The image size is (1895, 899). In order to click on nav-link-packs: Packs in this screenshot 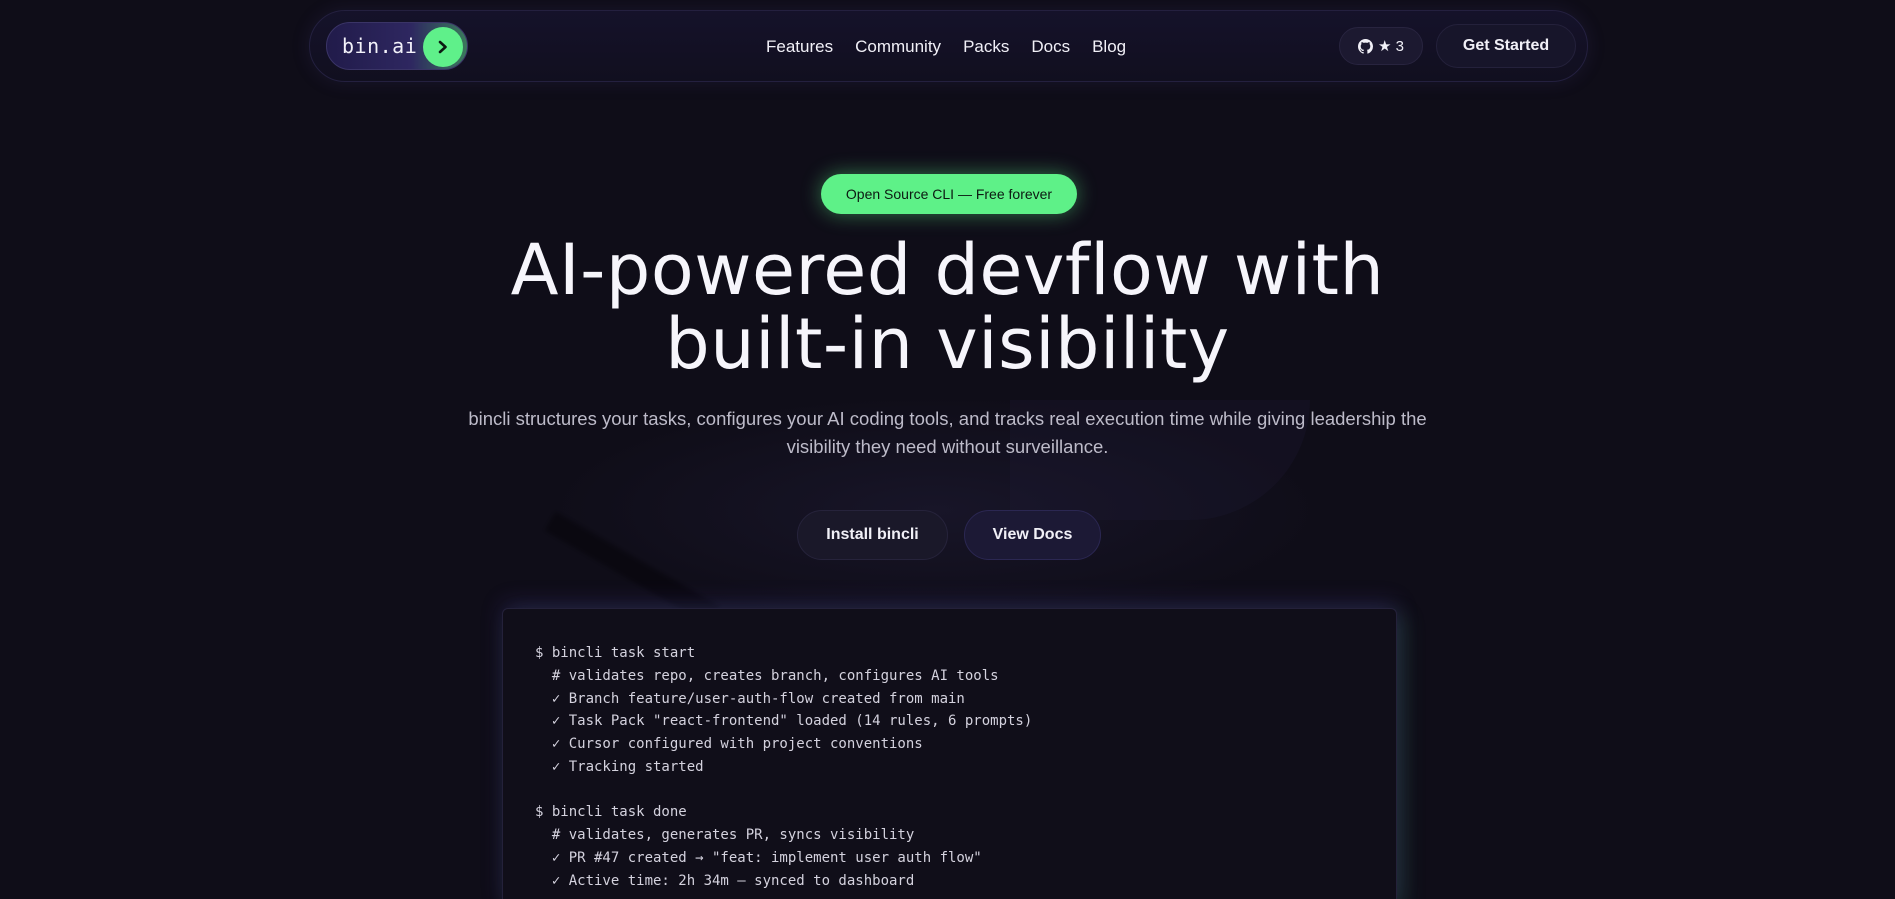, I will do `click(986, 47)`.